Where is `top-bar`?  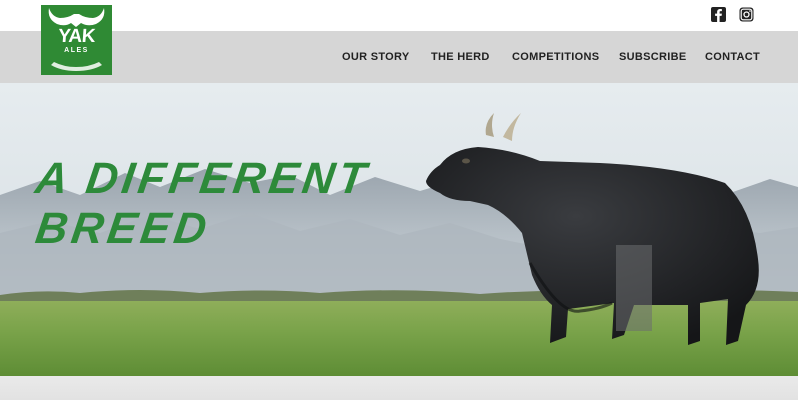
top-bar is located at coordinates (399, 15).